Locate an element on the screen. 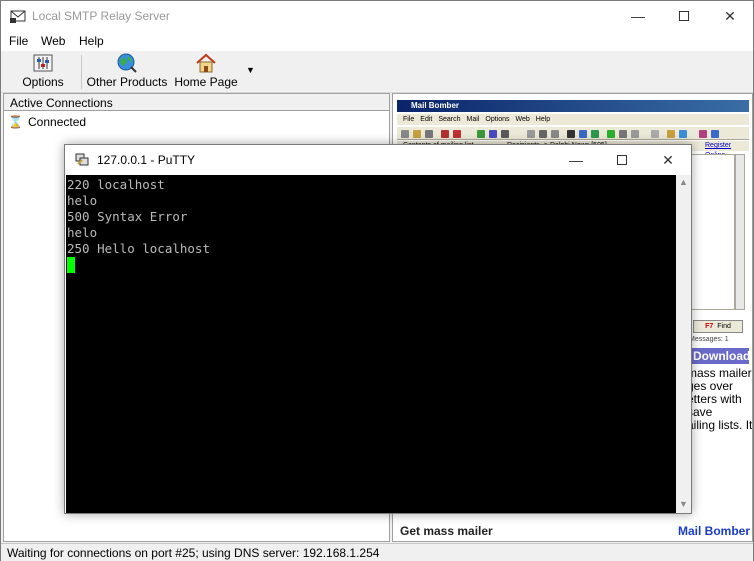  home-page-button: Home Page is located at coordinates (206, 72).